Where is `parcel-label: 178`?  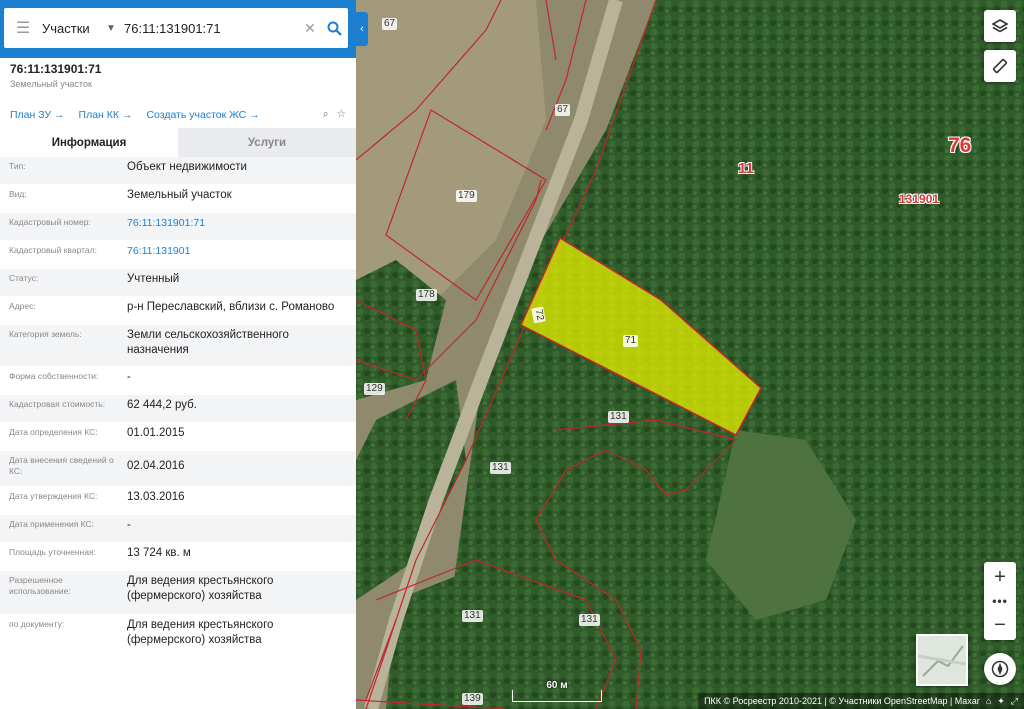 parcel-label: 178 is located at coordinates (426, 295).